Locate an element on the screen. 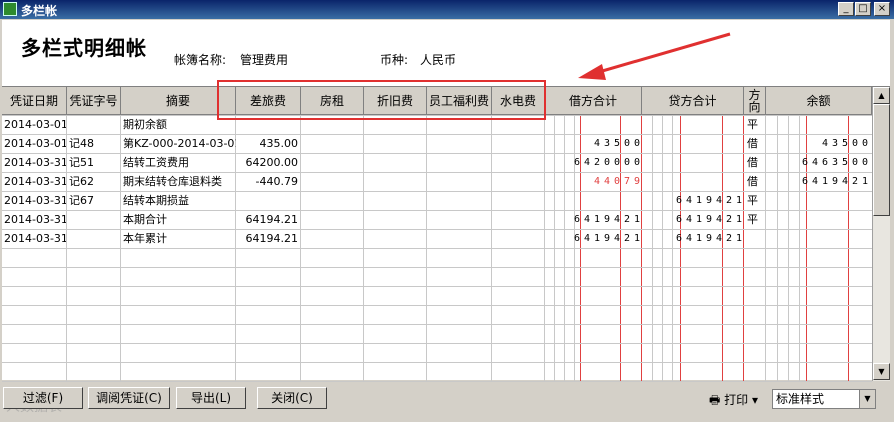 This screenshot has width=894, height=422. print-button: 🖶 打印 ▾ is located at coordinates (733, 401).